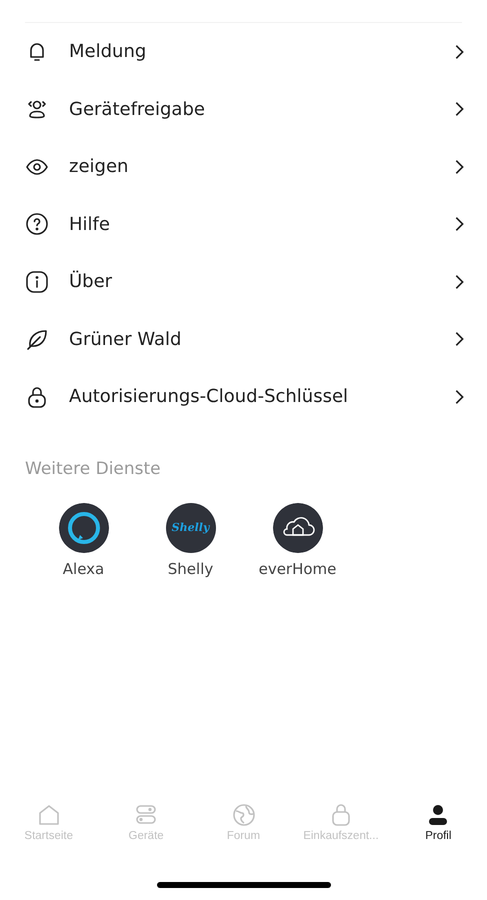 This screenshot has height=900, width=487. What do you see at coordinates (438, 822) in the screenshot?
I see `tab: Profil` at bounding box center [438, 822].